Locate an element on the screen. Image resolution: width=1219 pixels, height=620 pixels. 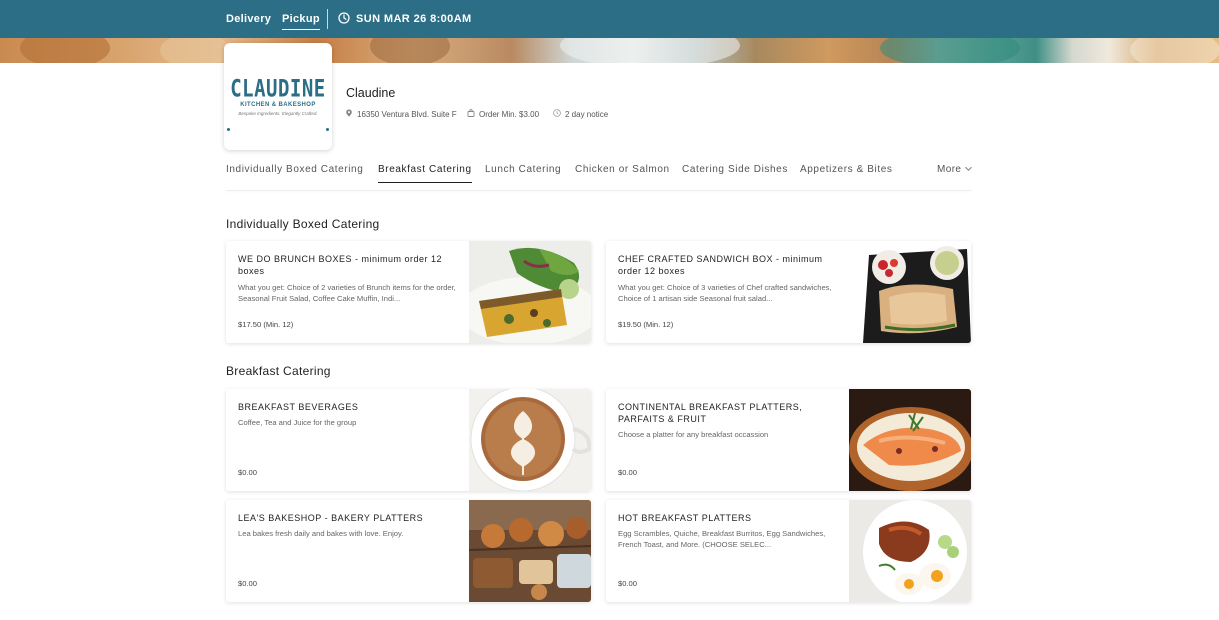
address-text: 16350 Ventura Blvd. Suite F is located at coordinates (407, 114).